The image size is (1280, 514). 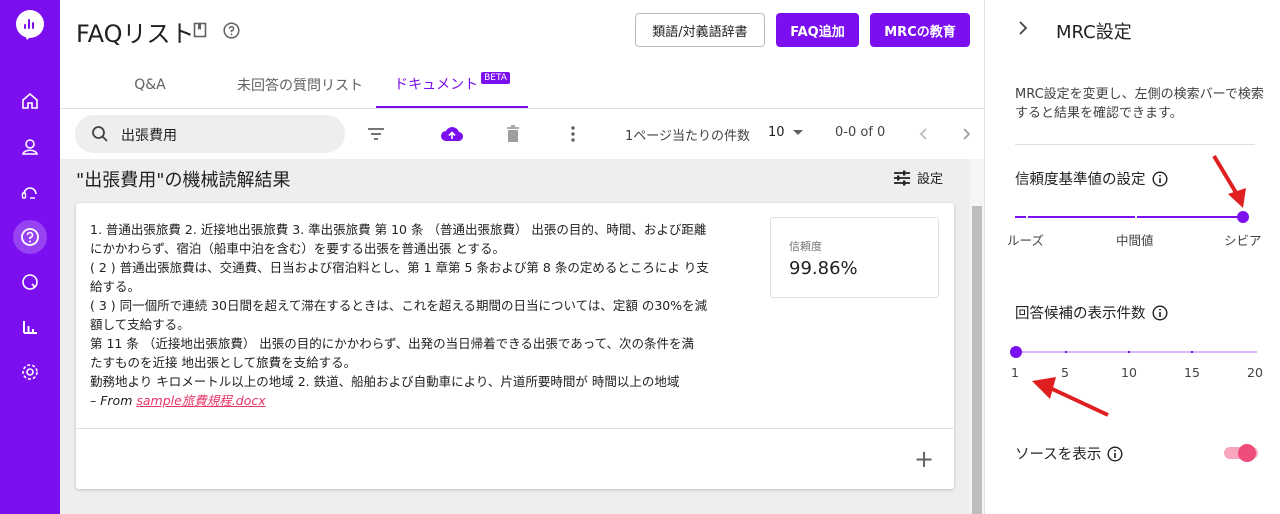 What do you see at coordinates (924, 459) in the screenshot?
I see `expand-plus-icon: +` at bounding box center [924, 459].